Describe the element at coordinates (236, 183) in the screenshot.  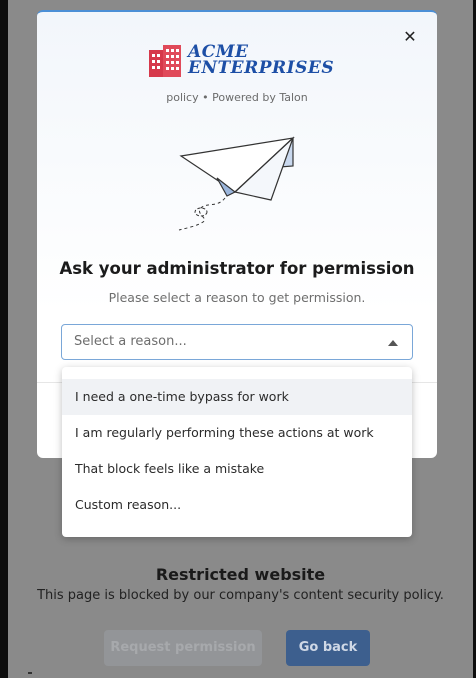
I see `paper-plane-icon` at that location.